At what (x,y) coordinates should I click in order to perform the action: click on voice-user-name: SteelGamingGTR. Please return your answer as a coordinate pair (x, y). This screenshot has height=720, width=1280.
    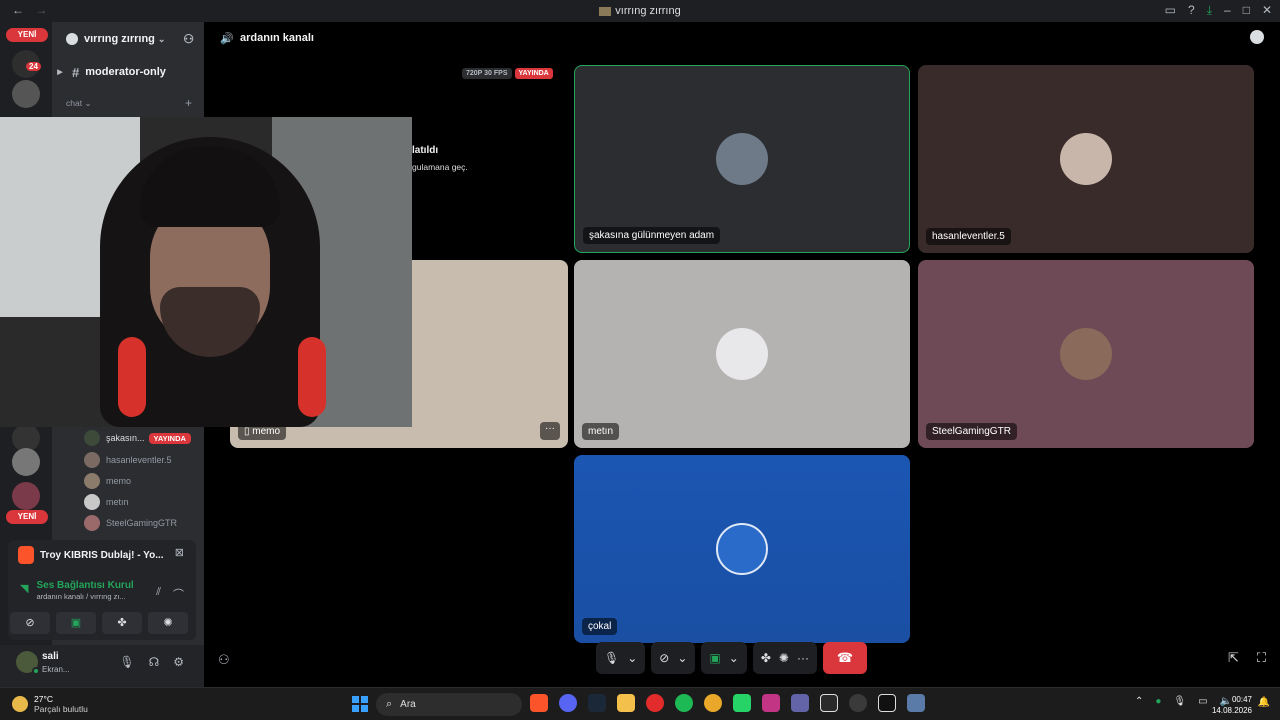
    Looking at the image, I should click on (142, 523).